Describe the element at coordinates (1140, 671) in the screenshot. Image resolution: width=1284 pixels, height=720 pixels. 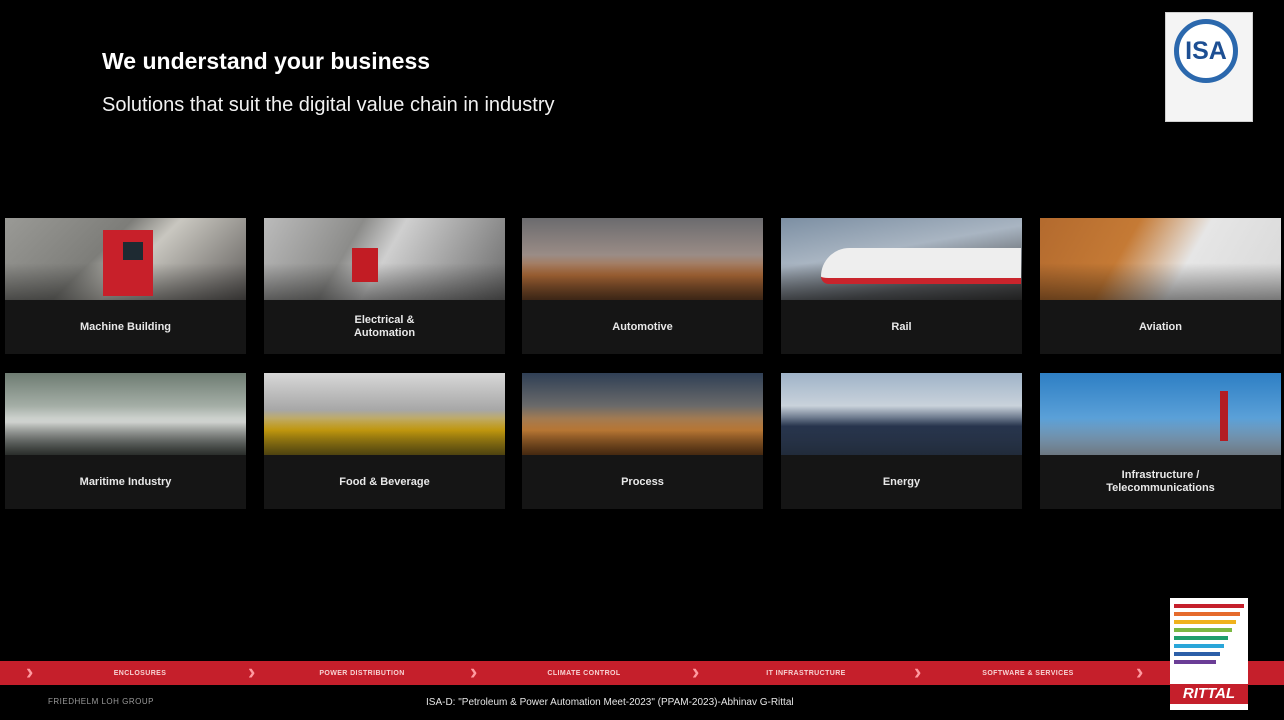
I see `chevron-right-icon: ›` at that location.